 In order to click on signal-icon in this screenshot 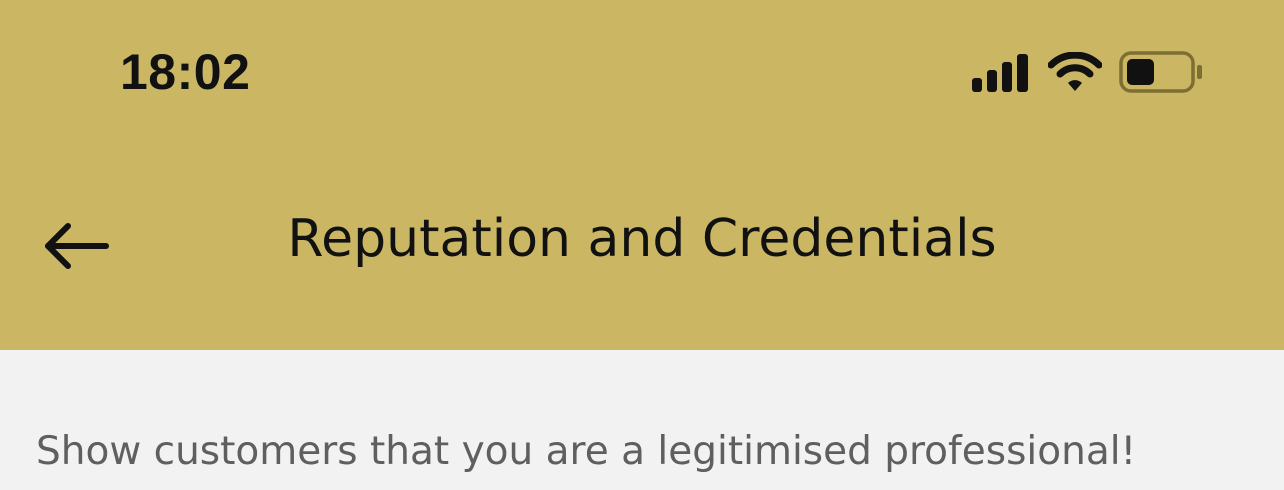, I will do `click(1001, 72)`.